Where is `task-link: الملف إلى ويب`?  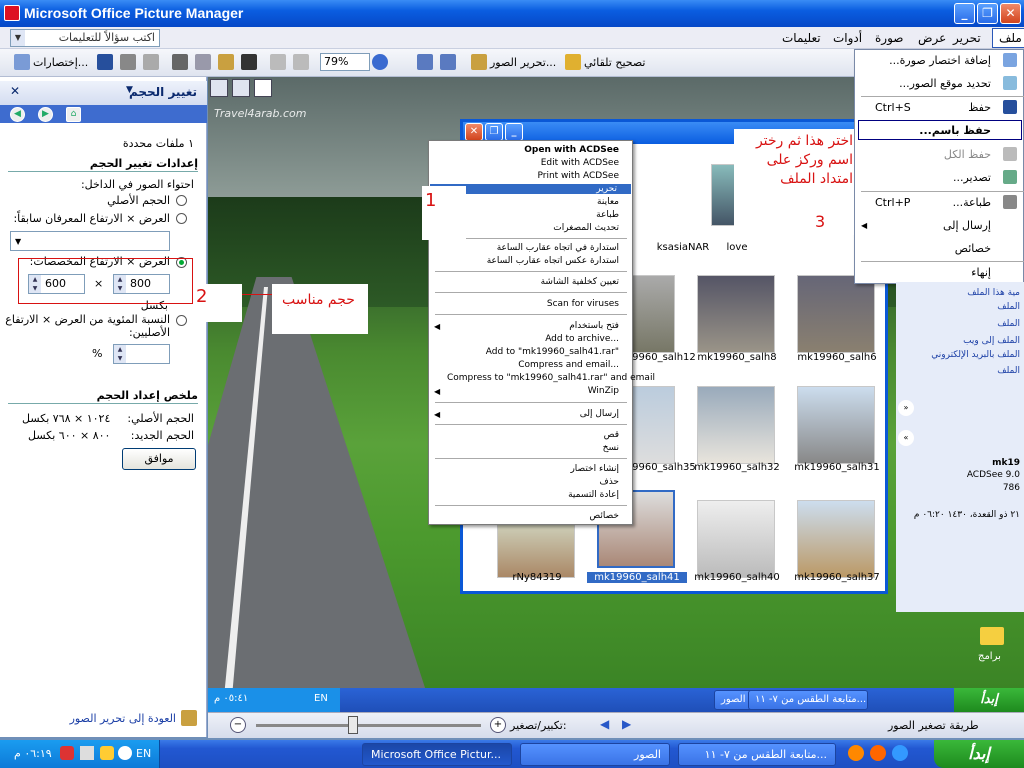
task-link: الملف إلى ويب is located at coordinates (991, 341).